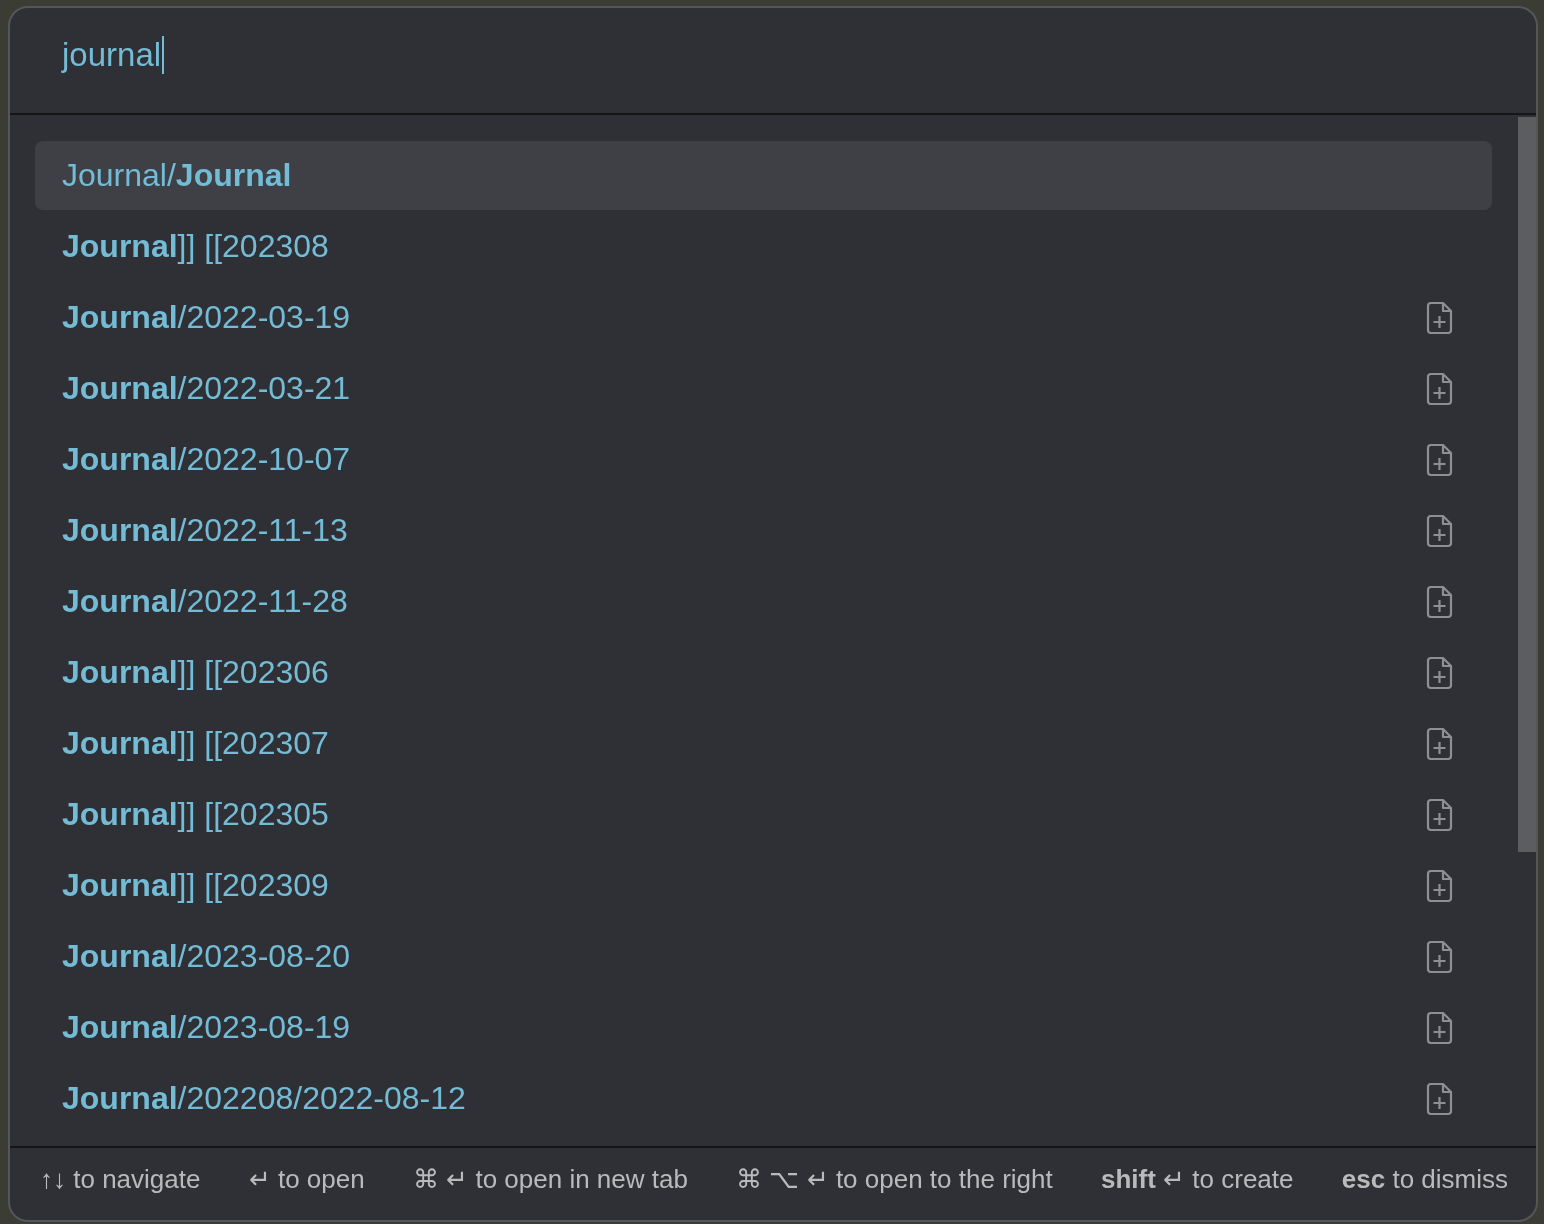  What do you see at coordinates (1197, 1179) in the screenshot?
I see `shortcut-hint: shift ↵ to create` at bounding box center [1197, 1179].